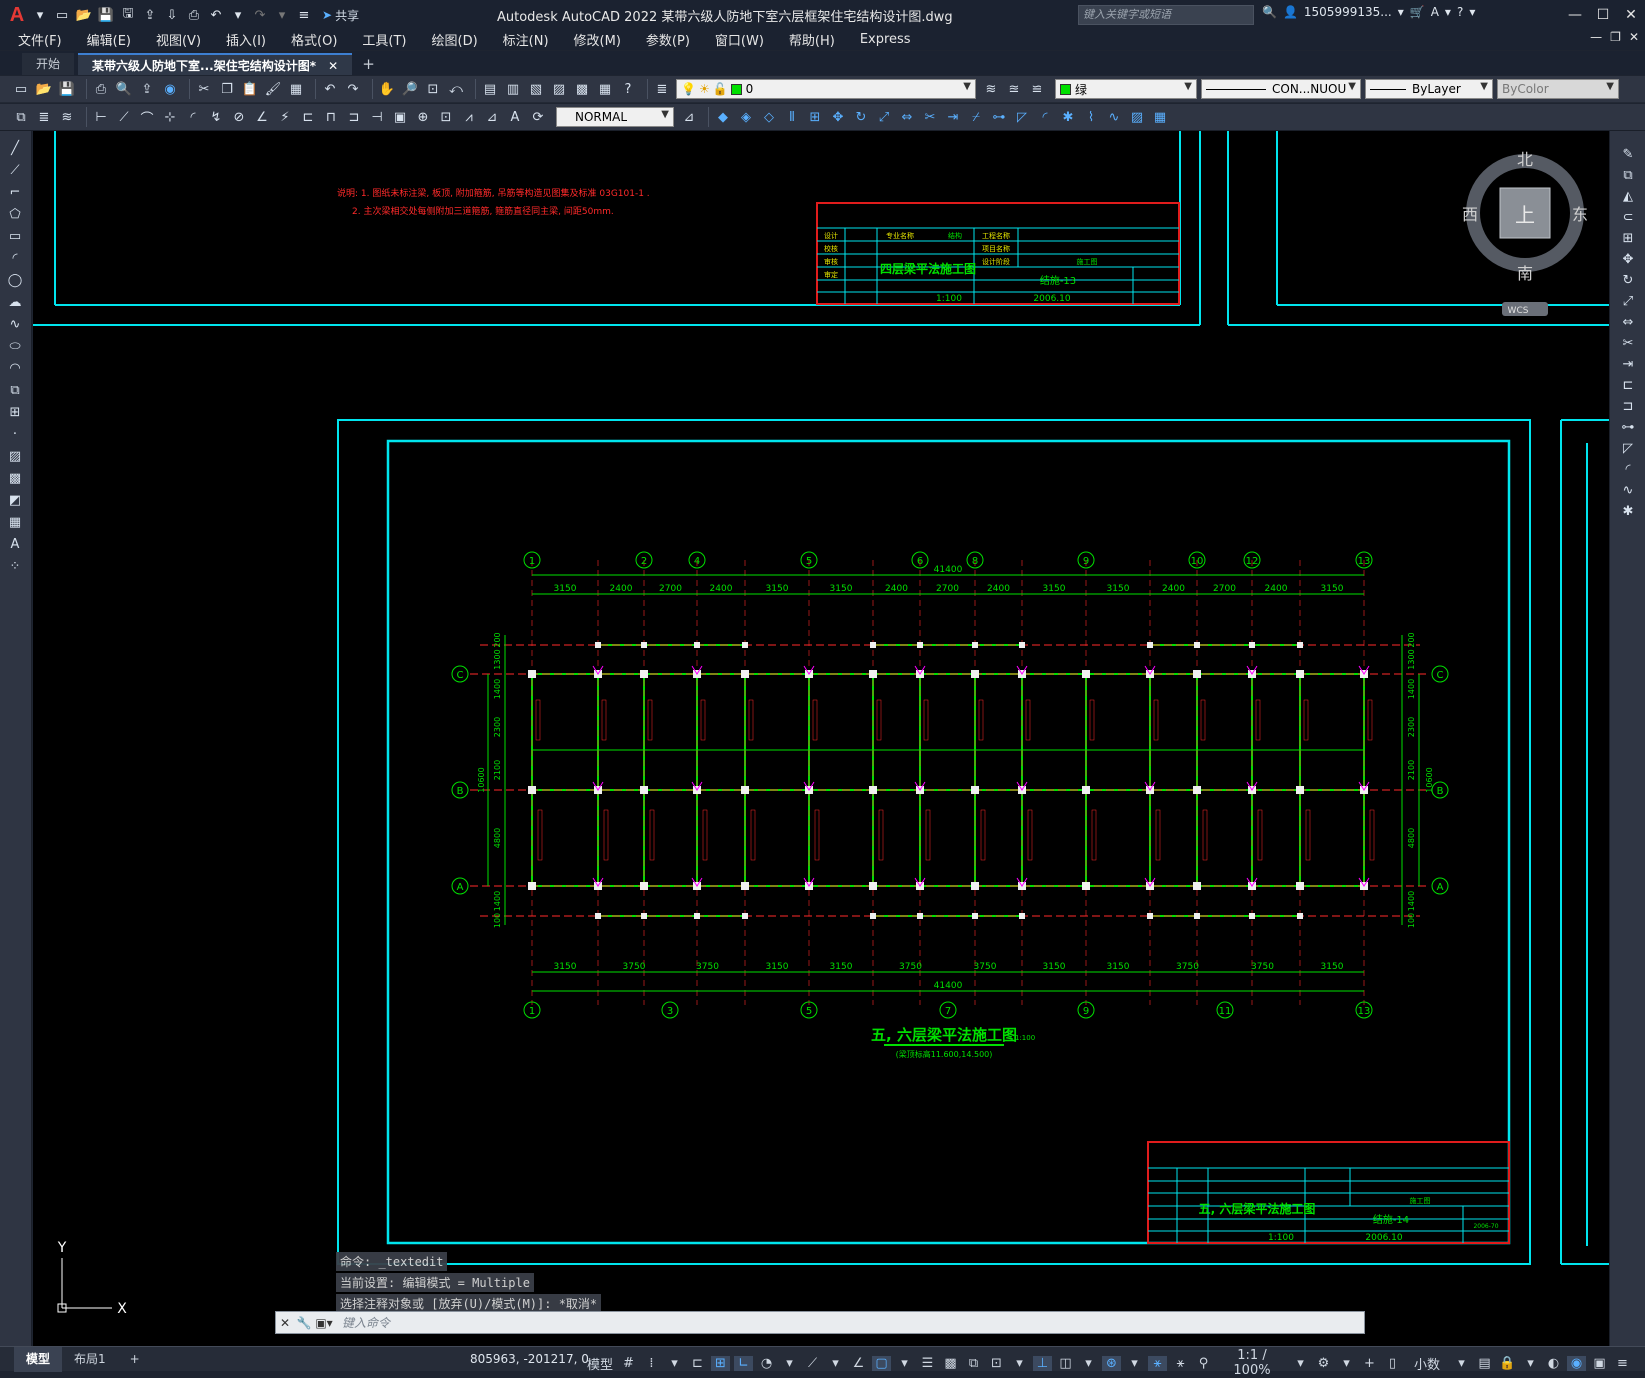 The image size is (1645, 1378). What do you see at coordinates (743, 1363) in the screenshot?
I see `ortho-icon: ∟` at bounding box center [743, 1363].